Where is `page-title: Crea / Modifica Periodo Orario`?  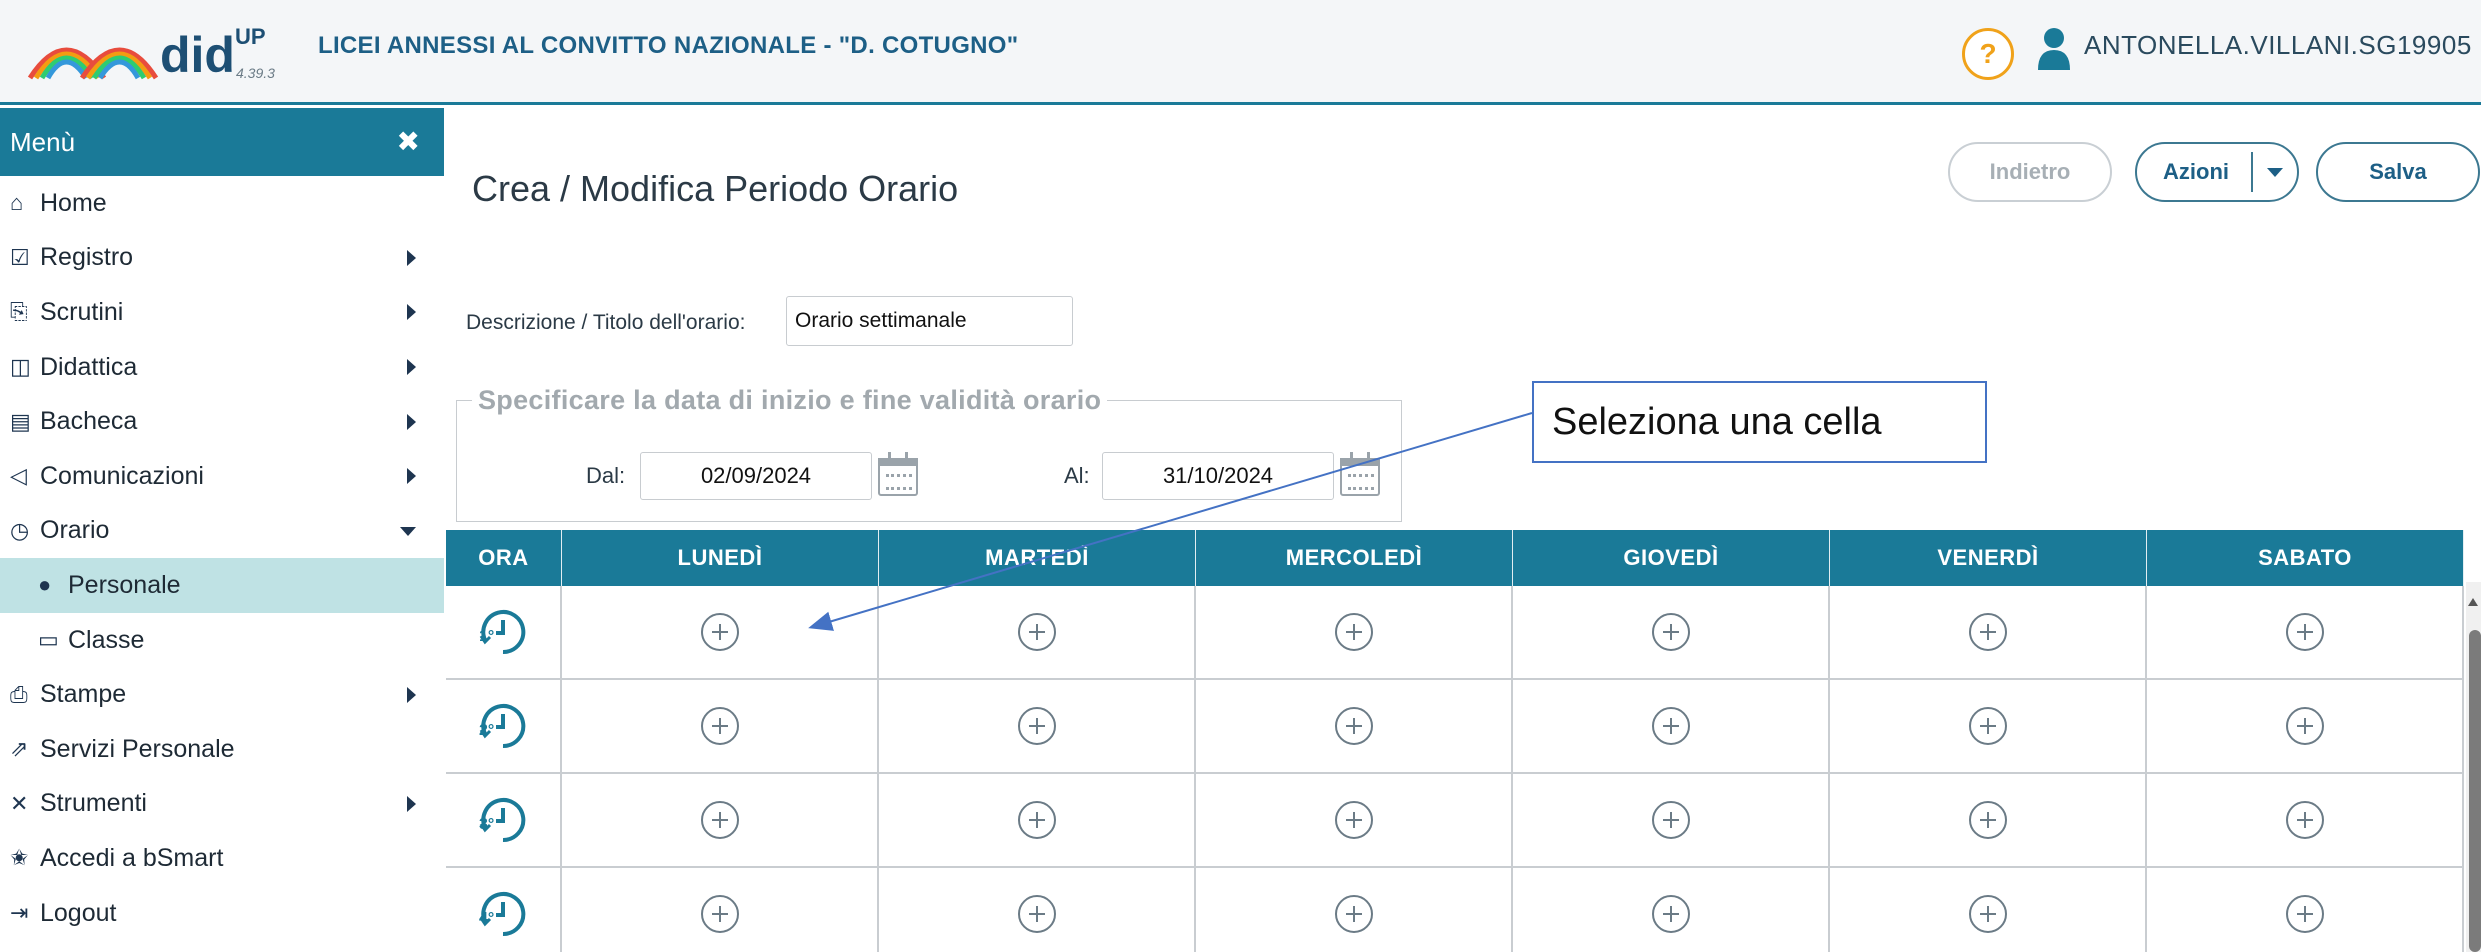 page-title: Crea / Modifica Periodo Orario is located at coordinates (715, 188).